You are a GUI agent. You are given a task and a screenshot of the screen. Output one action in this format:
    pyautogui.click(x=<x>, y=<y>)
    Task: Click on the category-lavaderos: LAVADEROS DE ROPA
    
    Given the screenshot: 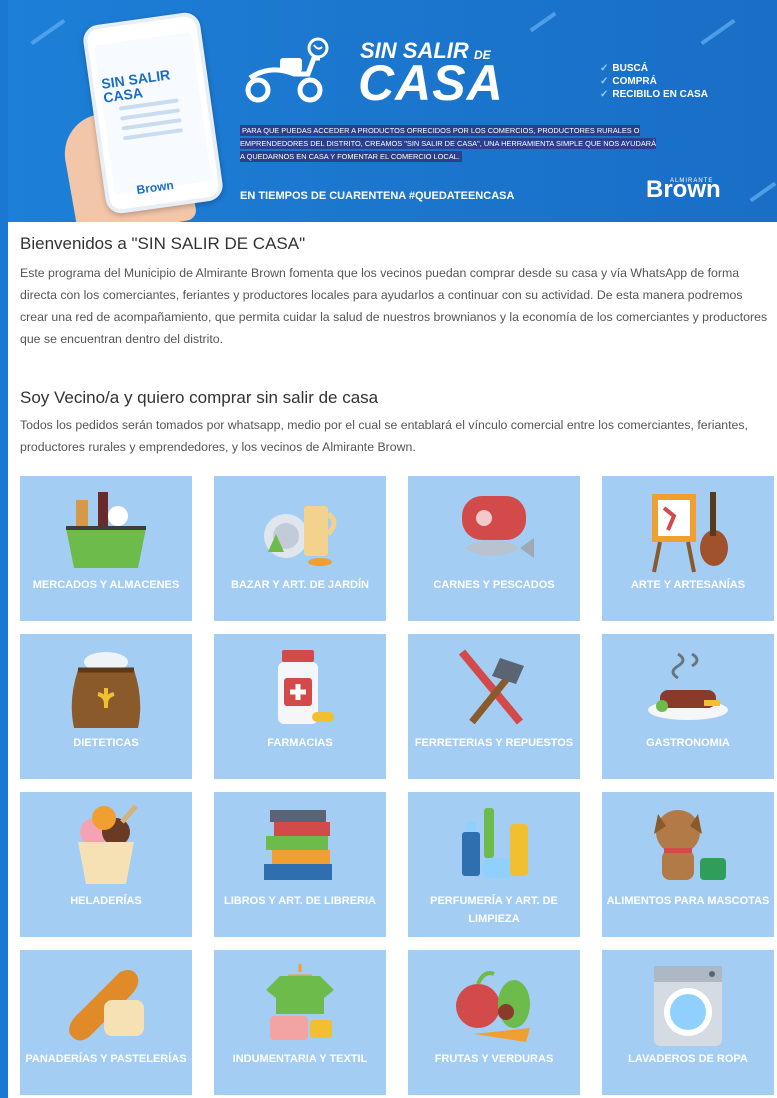 What is the action you would take?
    pyautogui.click(x=688, y=1022)
    